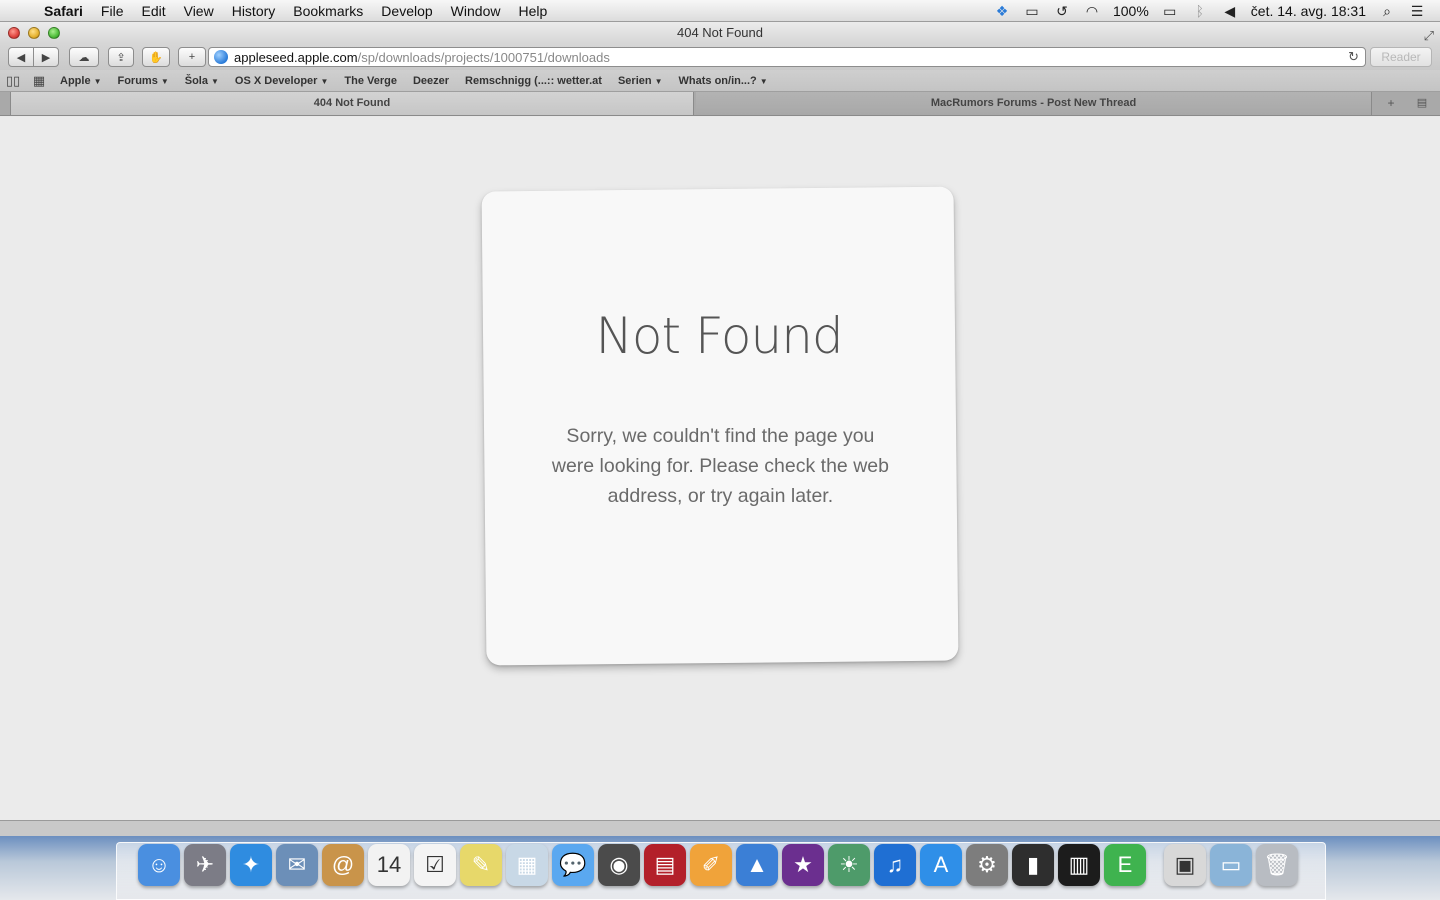 Image resolution: width=1440 pixels, height=900 pixels. I want to click on top-sites-icon: ▦, so click(39, 81).